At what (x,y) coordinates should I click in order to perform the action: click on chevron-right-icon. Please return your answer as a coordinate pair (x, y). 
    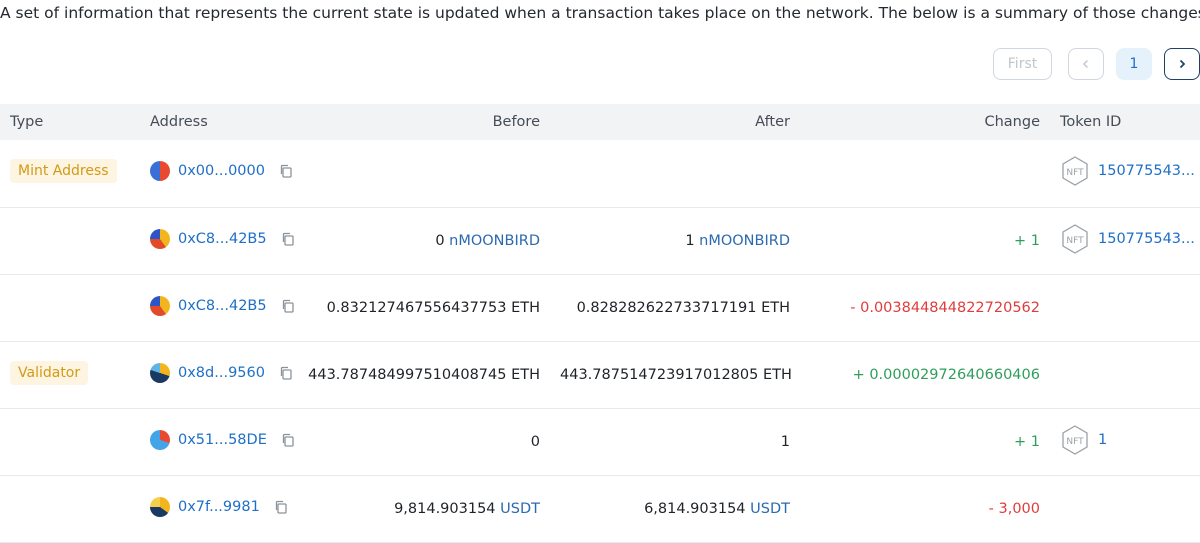
    Looking at the image, I should click on (1182, 64).